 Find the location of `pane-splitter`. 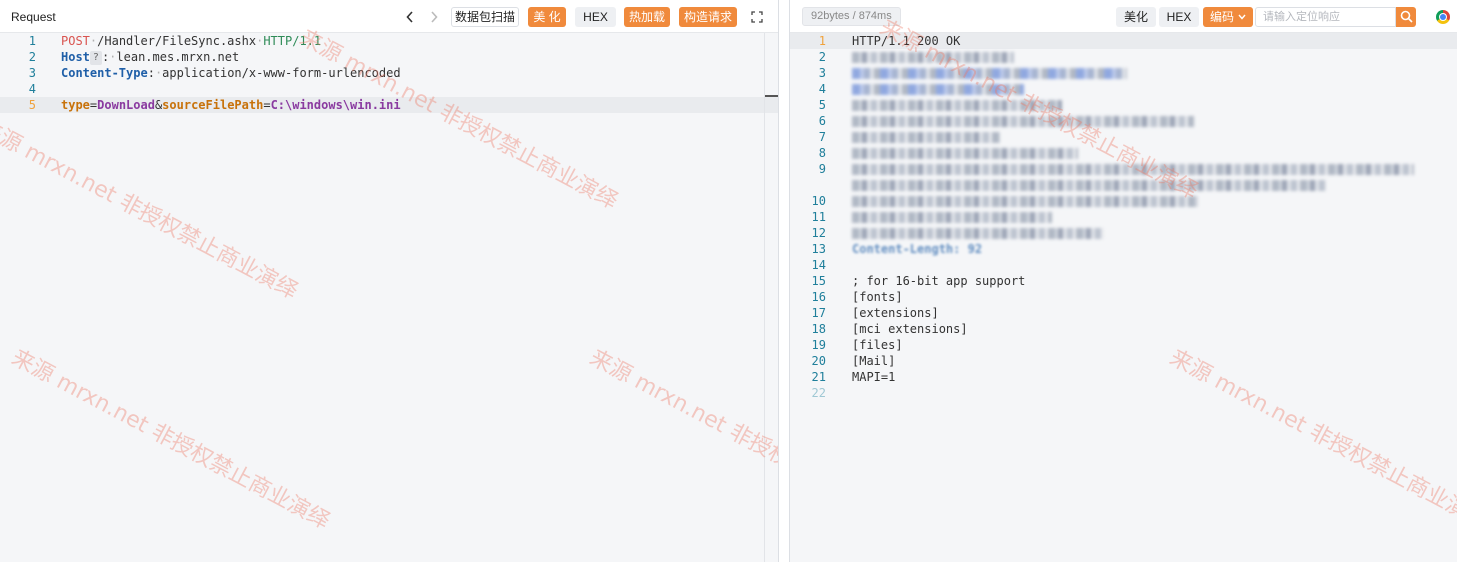

pane-splitter is located at coordinates (784, 281).